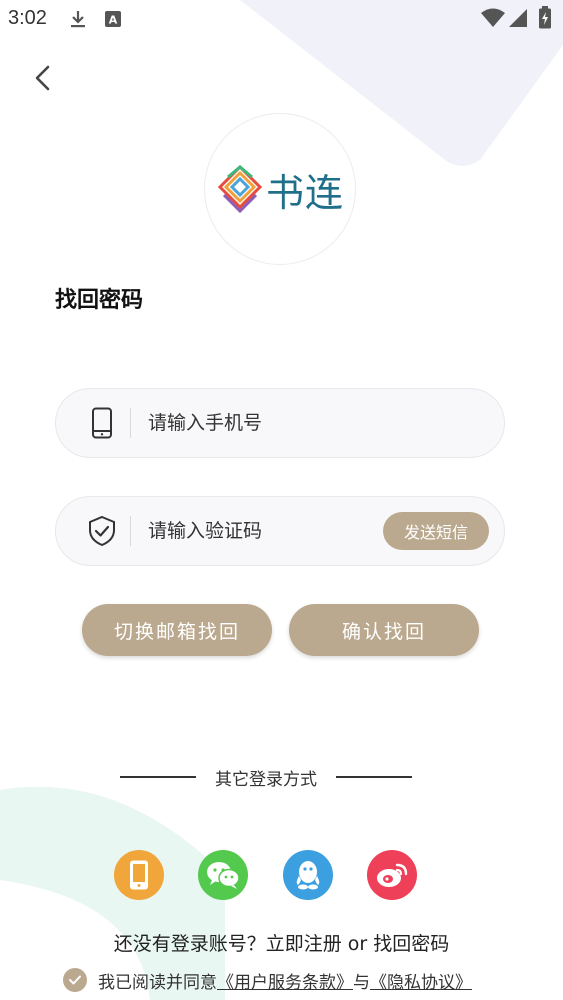  Describe the element at coordinates (281, 18) in the screenshot. I see `status-bar: 3:02 A` at that location.